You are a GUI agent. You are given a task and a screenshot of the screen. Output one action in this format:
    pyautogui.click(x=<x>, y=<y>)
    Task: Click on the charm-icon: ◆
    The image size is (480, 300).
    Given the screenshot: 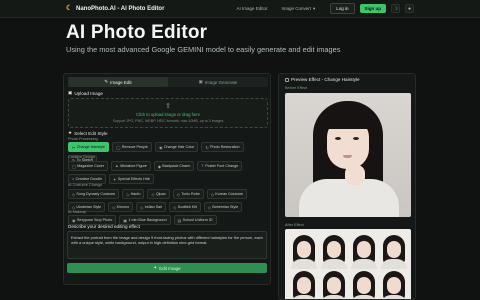 What is the action you would take?
    pyautogui.click(x=159, y=166)
    